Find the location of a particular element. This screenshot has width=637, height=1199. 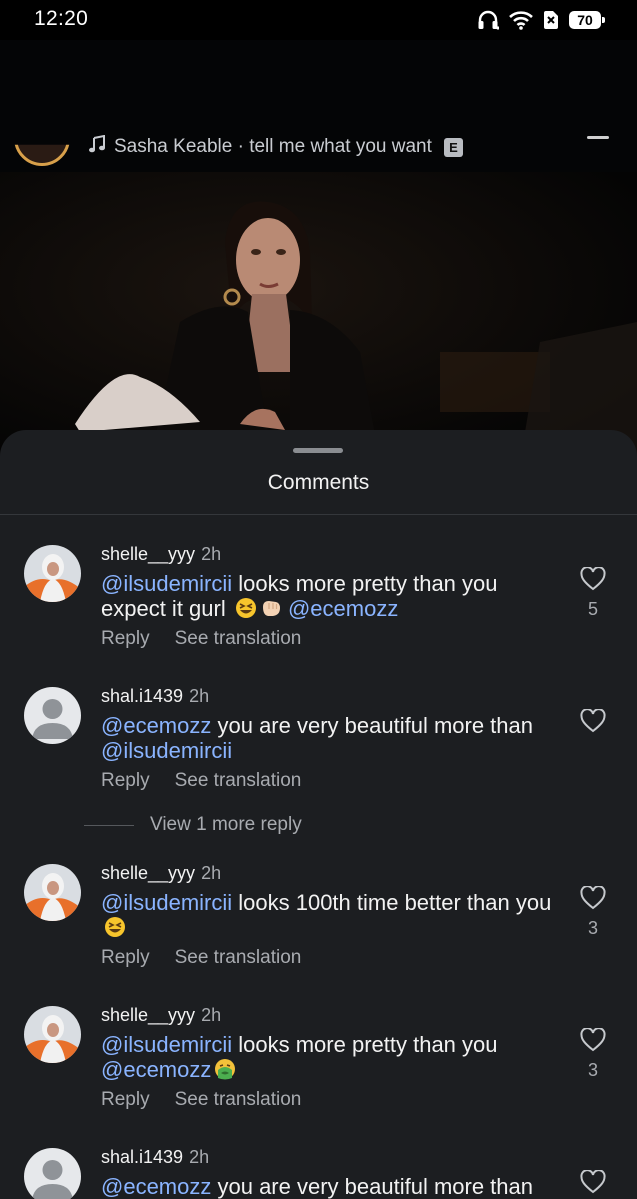

explicit-badge: E is located at coordinates (453, 147).